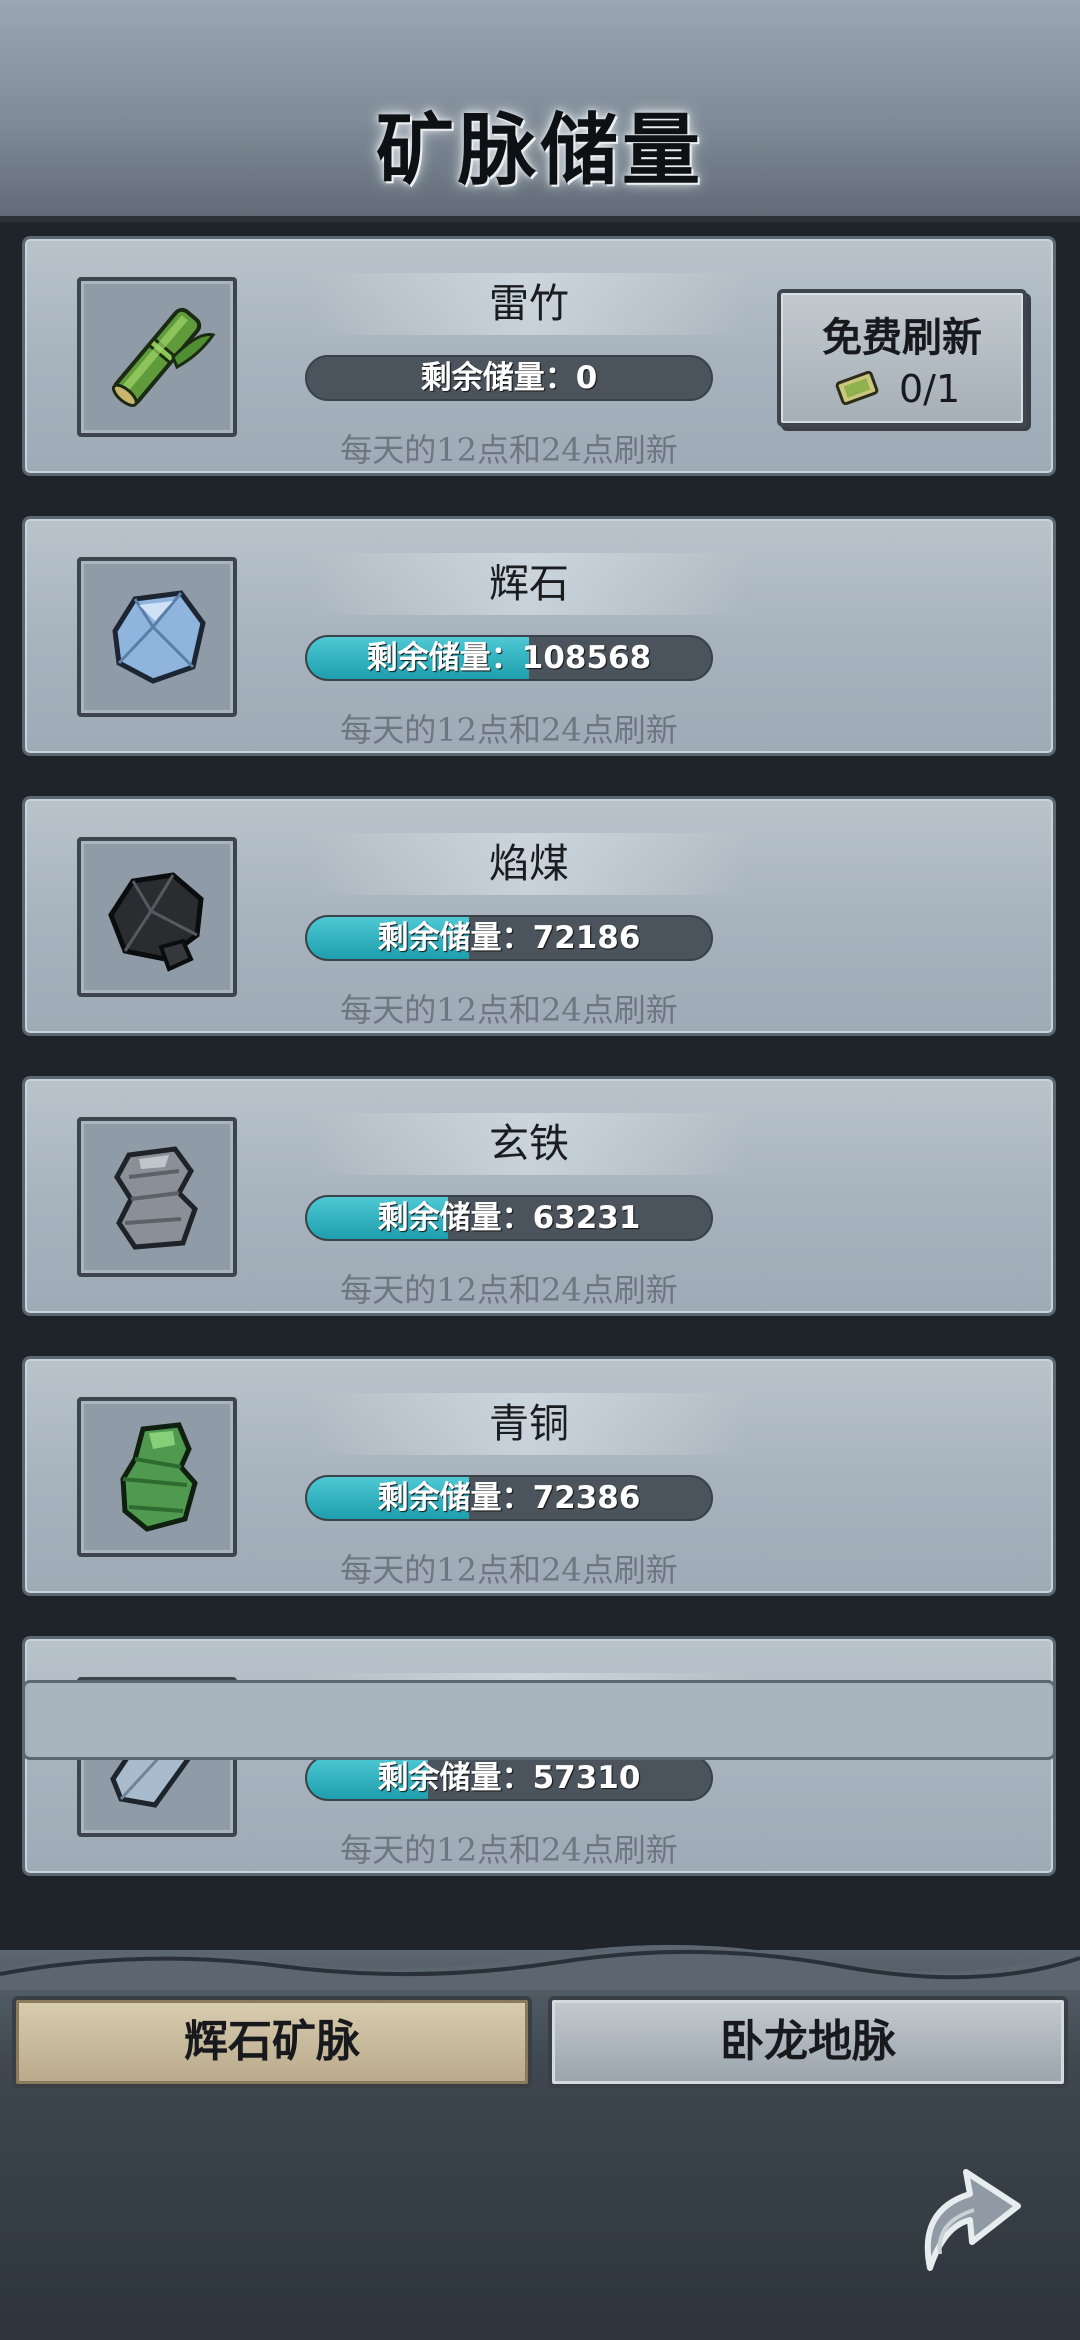  Describe the element at coordinates (965, 2215) in the screenshot. I see `back-arrow-icon` at that location.